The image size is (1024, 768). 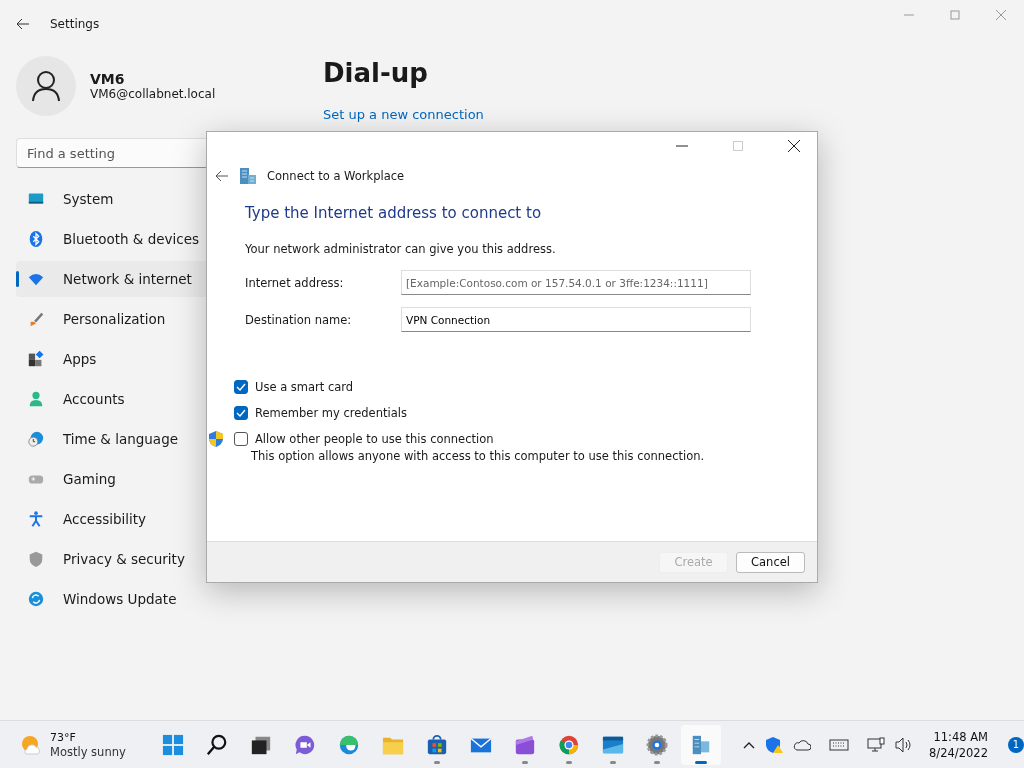 I want to click on nav-item: Apps, so click(x=131, y=359).